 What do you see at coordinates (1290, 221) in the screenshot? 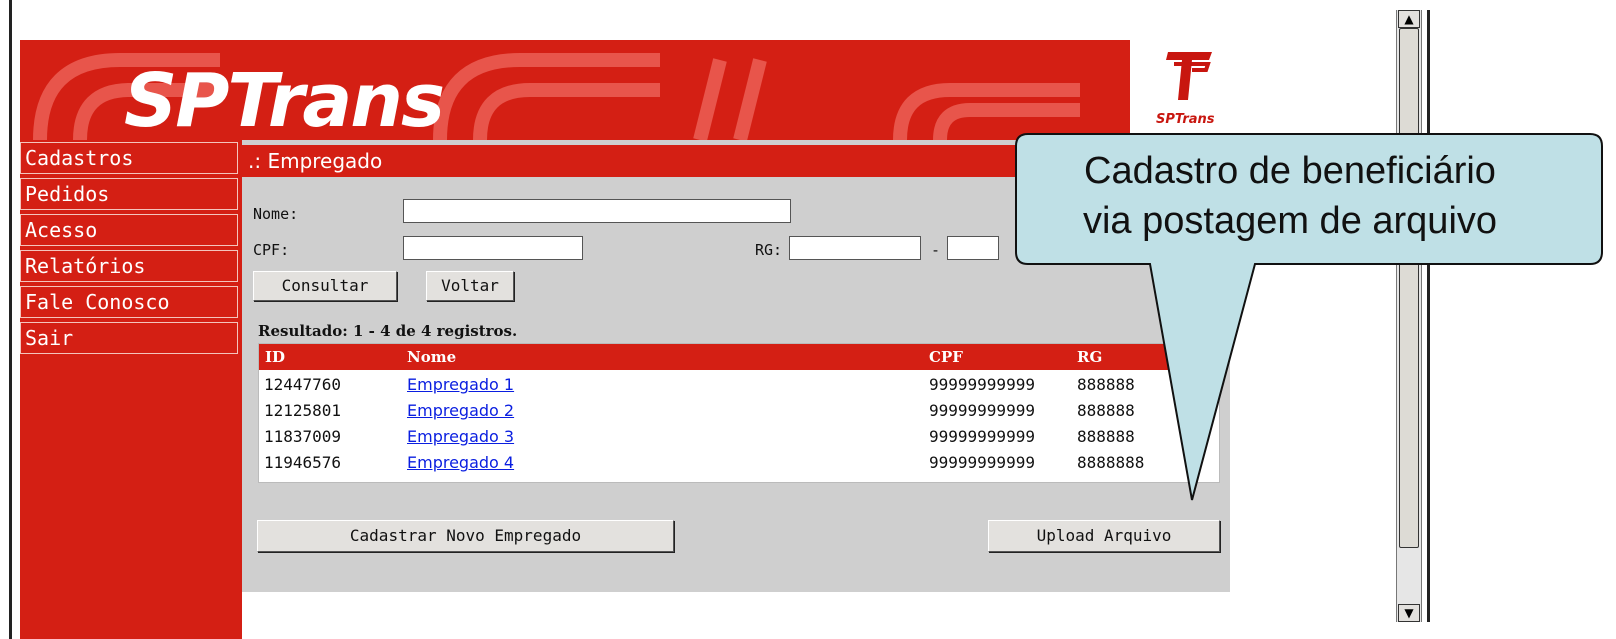
I see `callout-line-2: via postagem de arquivo` at bounding box center [1290, 221].